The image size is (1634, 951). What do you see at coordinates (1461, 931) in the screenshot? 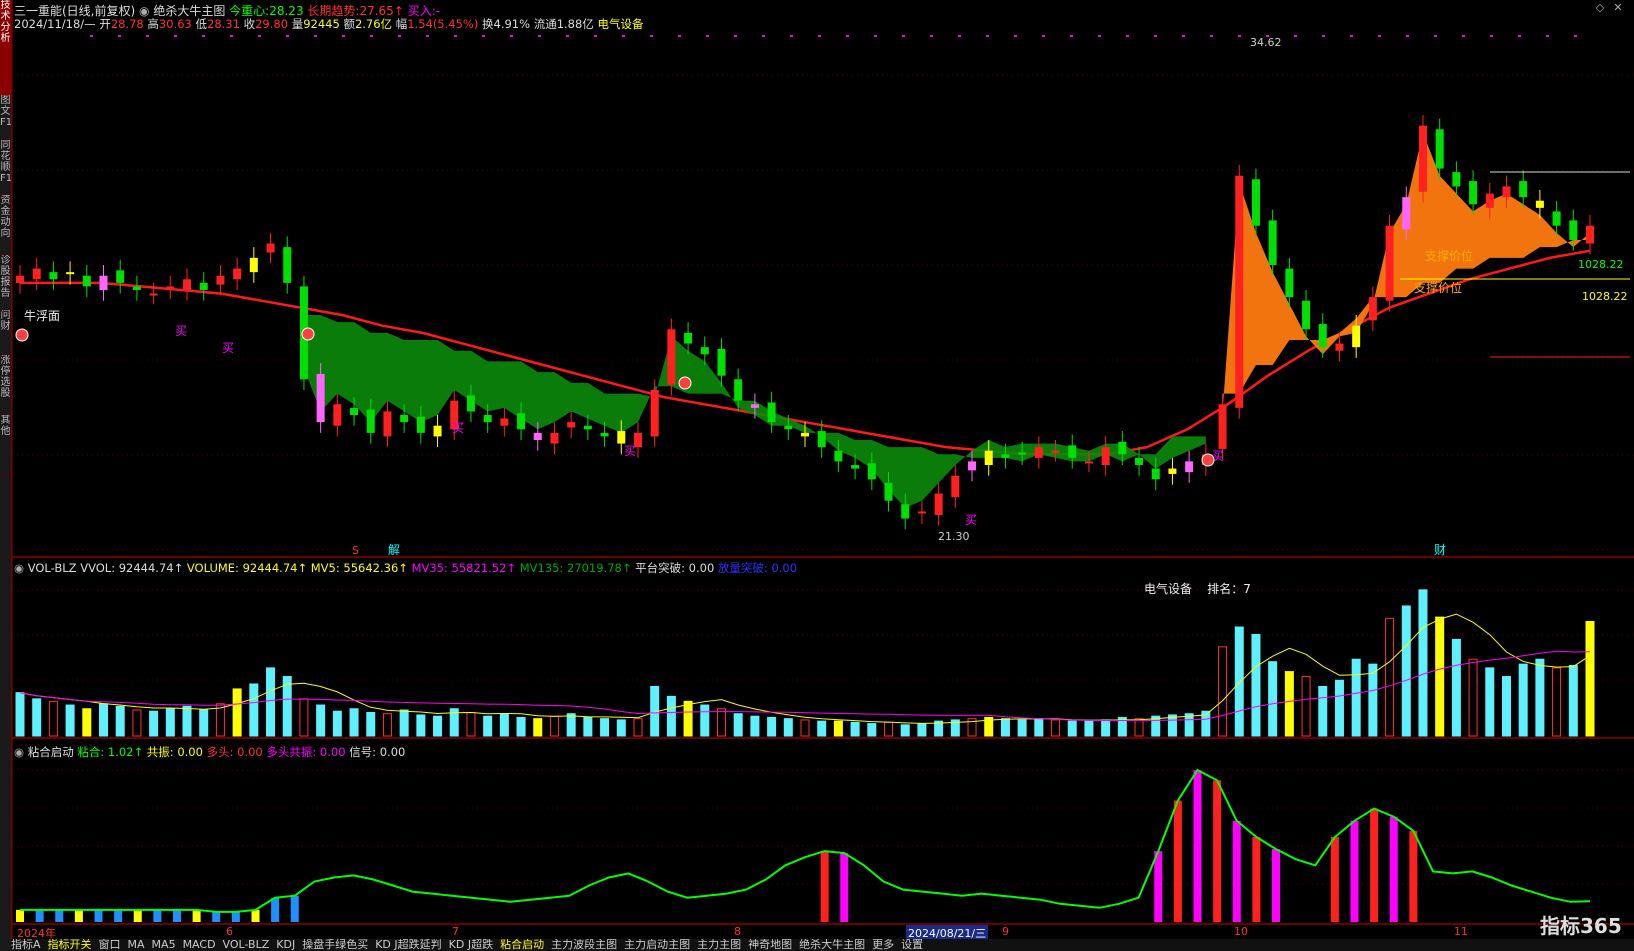
I see `x-label-11: 11` at bounding box center [1461, 931].